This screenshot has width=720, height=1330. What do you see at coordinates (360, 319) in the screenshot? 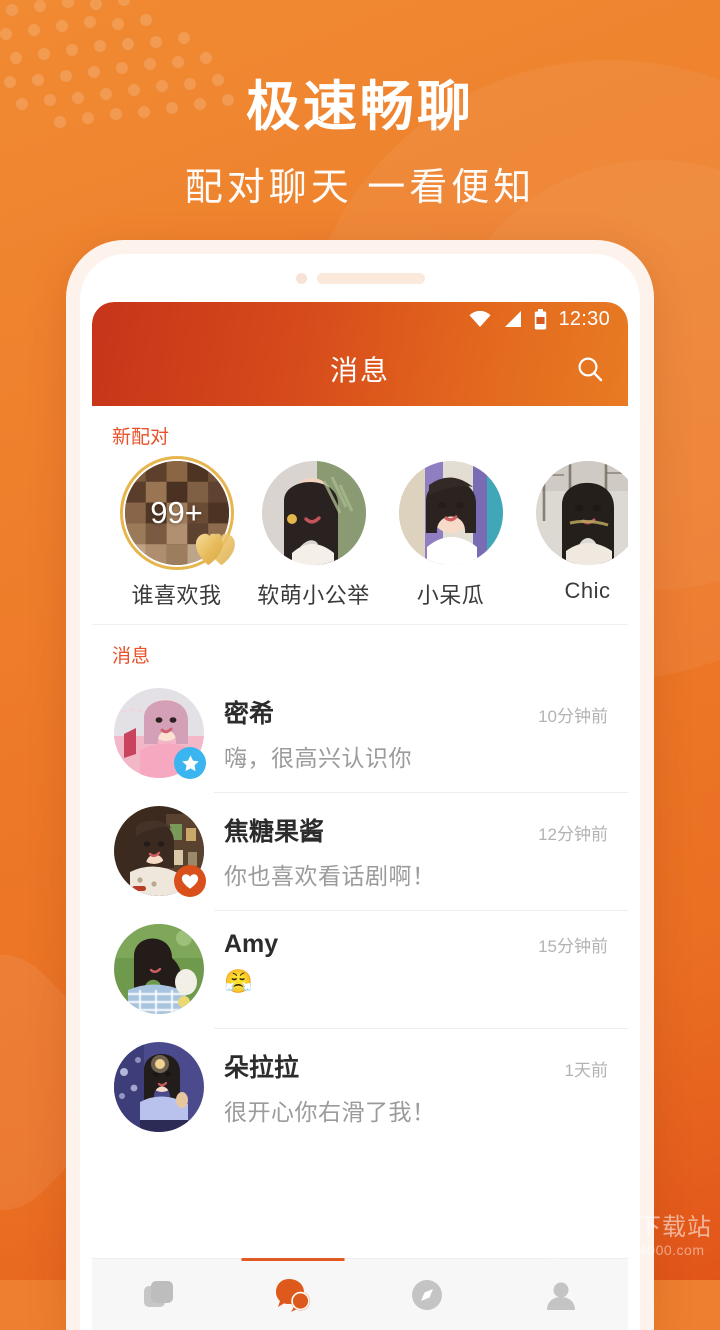
I see `status-bar: 12:30` at bounding box center [360, 319].